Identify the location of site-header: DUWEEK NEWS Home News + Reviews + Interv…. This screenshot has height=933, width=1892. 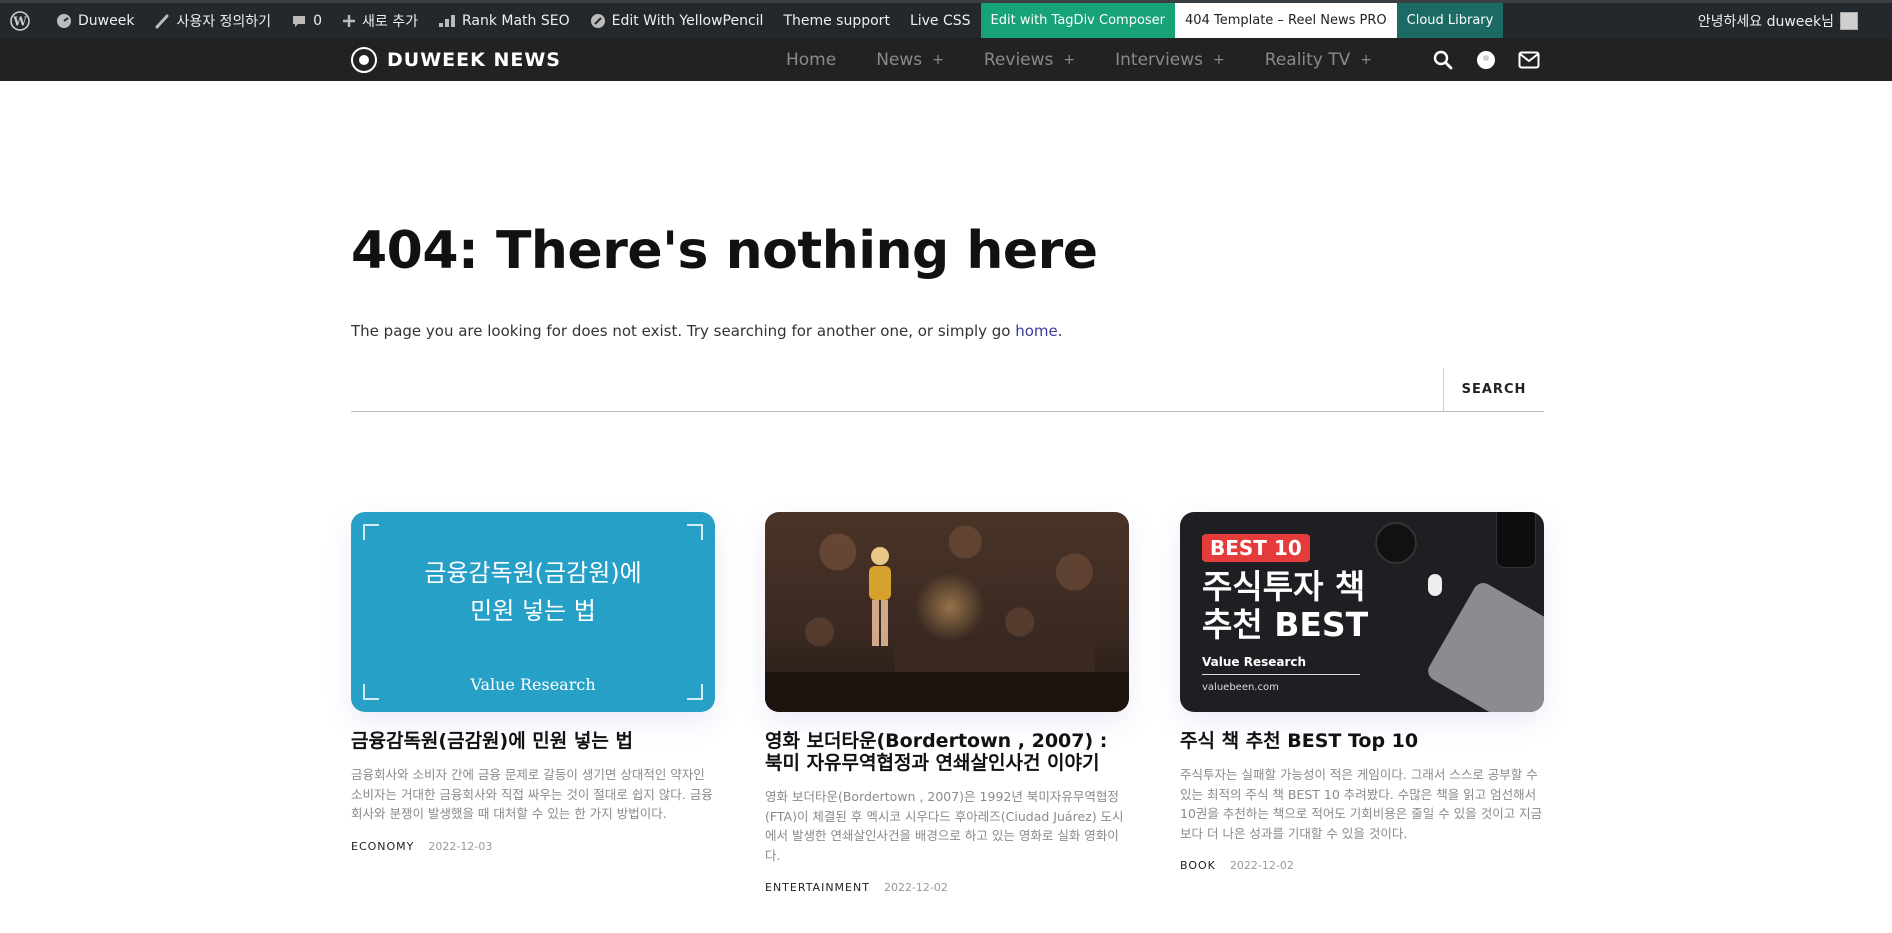
(946, 59).